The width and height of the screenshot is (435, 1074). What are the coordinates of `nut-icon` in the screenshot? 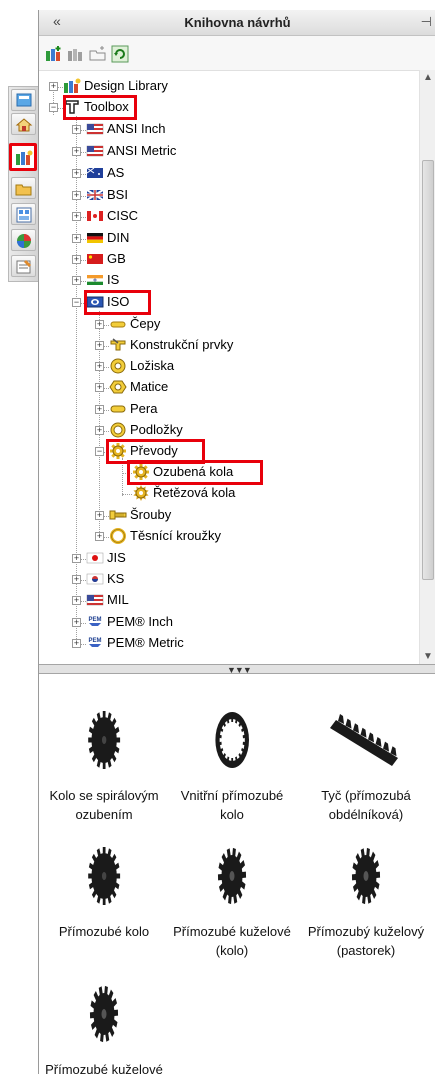 It's located at (118, 387).